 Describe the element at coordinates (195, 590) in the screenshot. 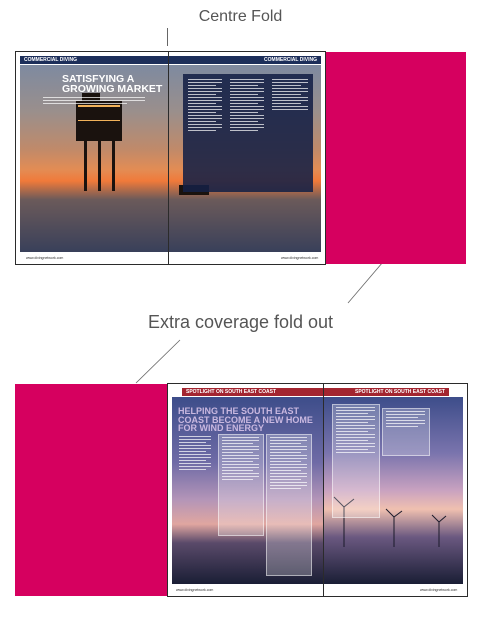

I see `bottom-footer-left: www.divingnetwork.com` at that location.